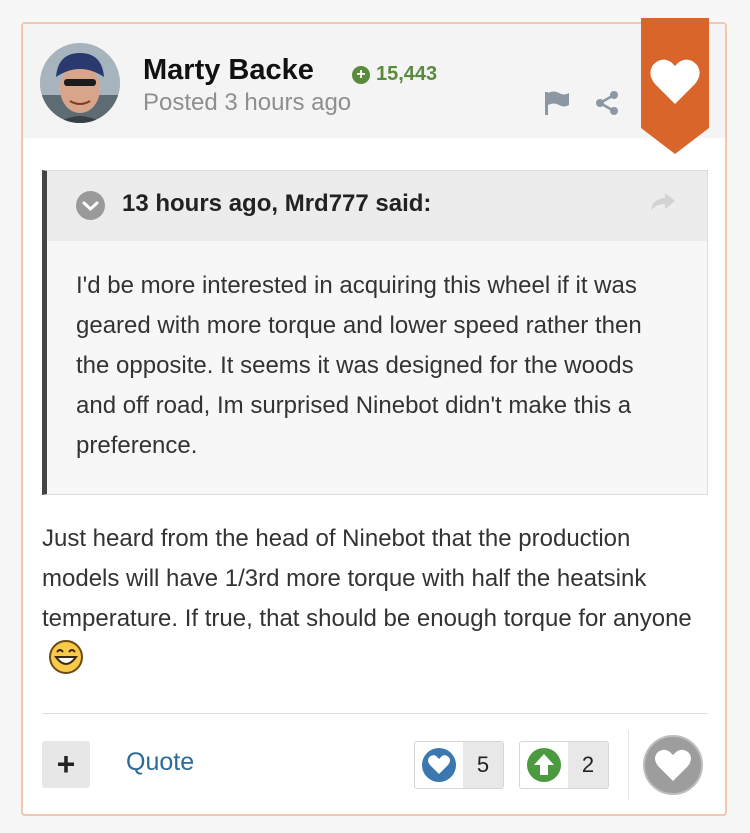  I want to click on upvote-reaction-icon, so click(544, 765).